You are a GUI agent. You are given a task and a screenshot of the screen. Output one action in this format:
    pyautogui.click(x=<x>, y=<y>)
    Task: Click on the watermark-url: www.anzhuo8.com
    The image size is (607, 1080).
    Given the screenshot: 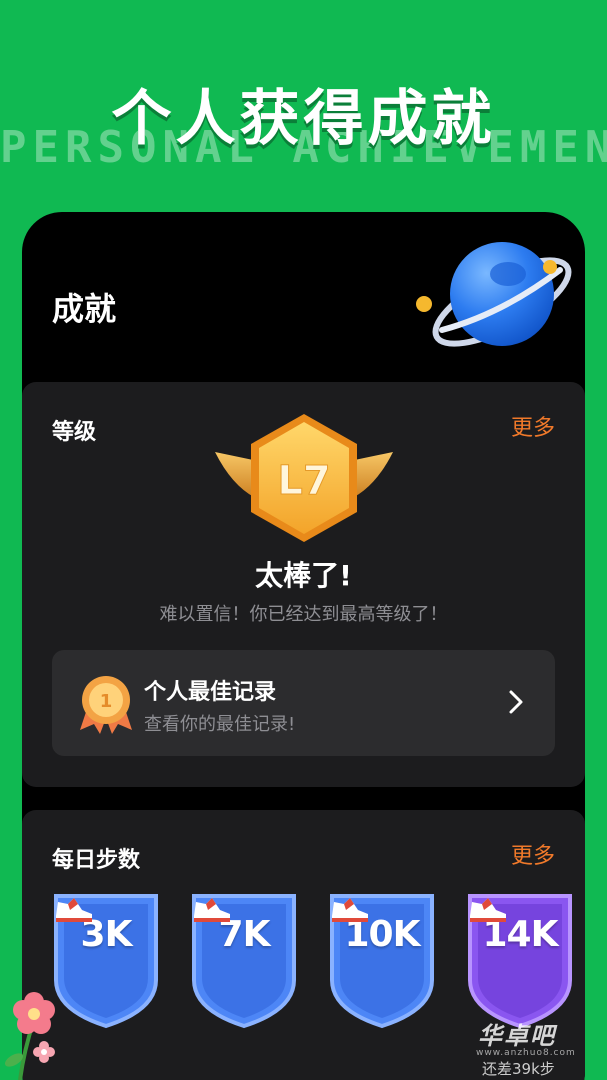 What is the action you would take?
    pyautogui.click(x=526, y=1053)
    